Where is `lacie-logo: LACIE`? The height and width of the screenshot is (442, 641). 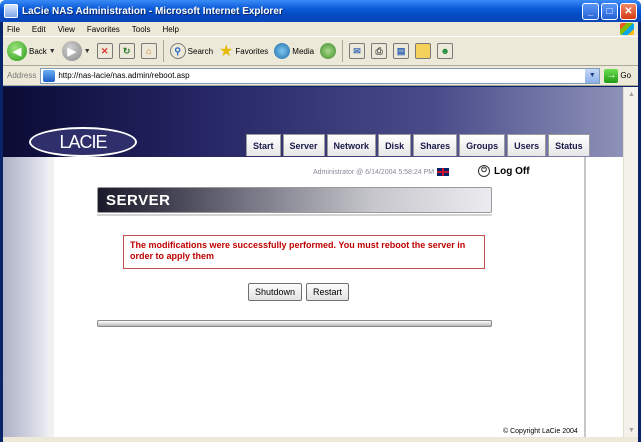 lacie-logo: LACIE is located at coordinates (83, 142).